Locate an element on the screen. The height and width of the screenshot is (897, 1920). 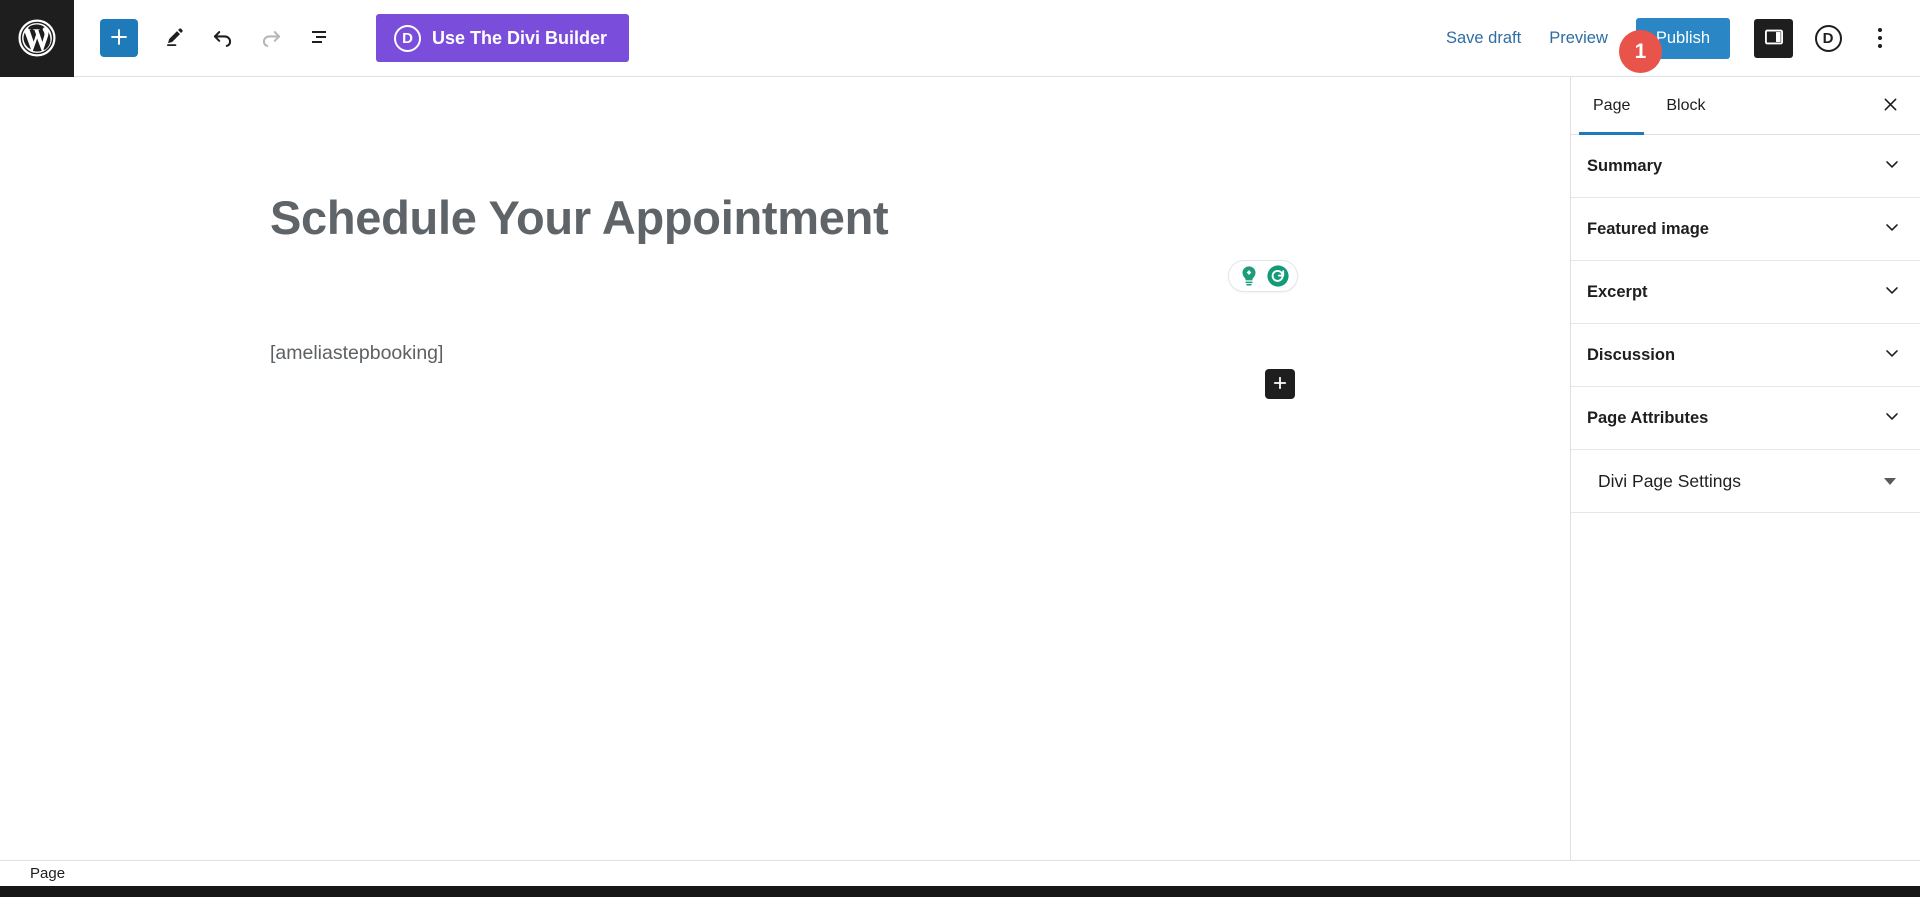
divi-circle-icon: D is located at coordinates (1828, 38).